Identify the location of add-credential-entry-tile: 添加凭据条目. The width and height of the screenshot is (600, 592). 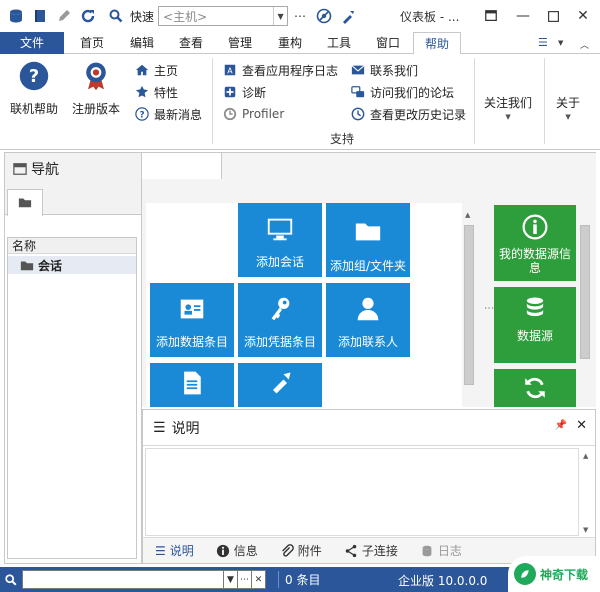
(280, 320).